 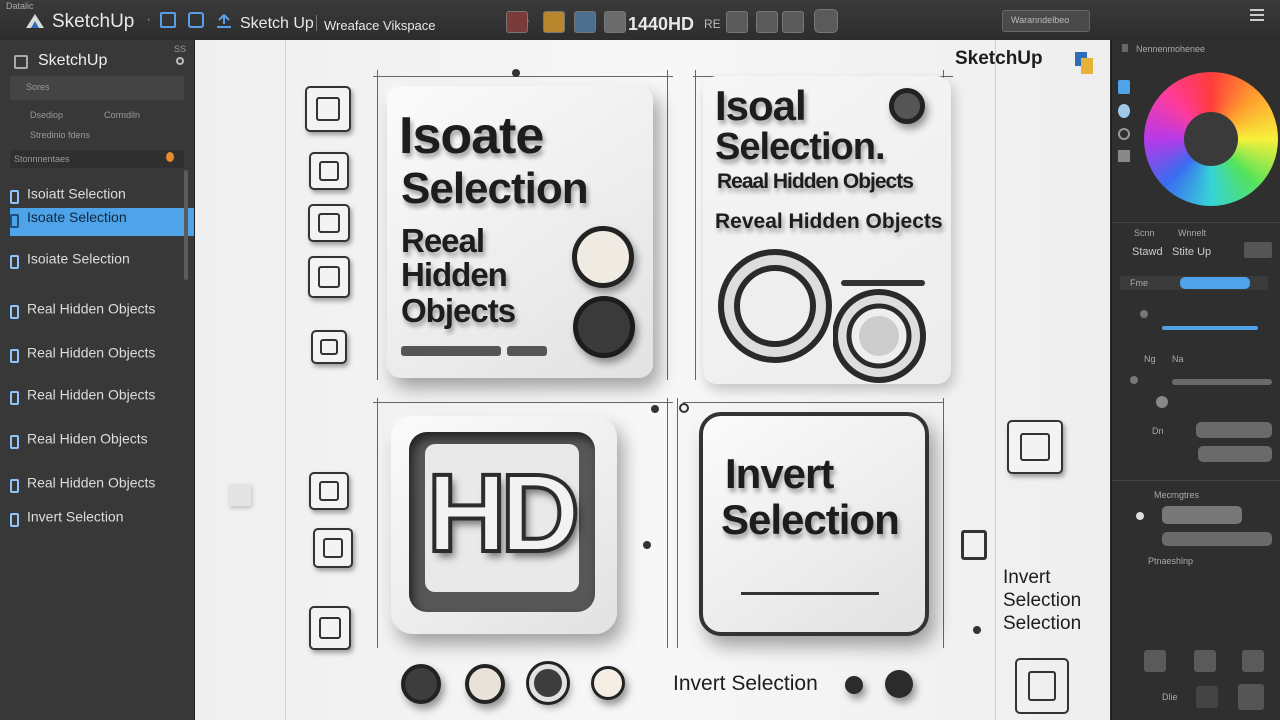 What do you see at coordinates (1215, 283) in the screenshot?
I see `opacity-slider` at bounding box center [1215, 283].